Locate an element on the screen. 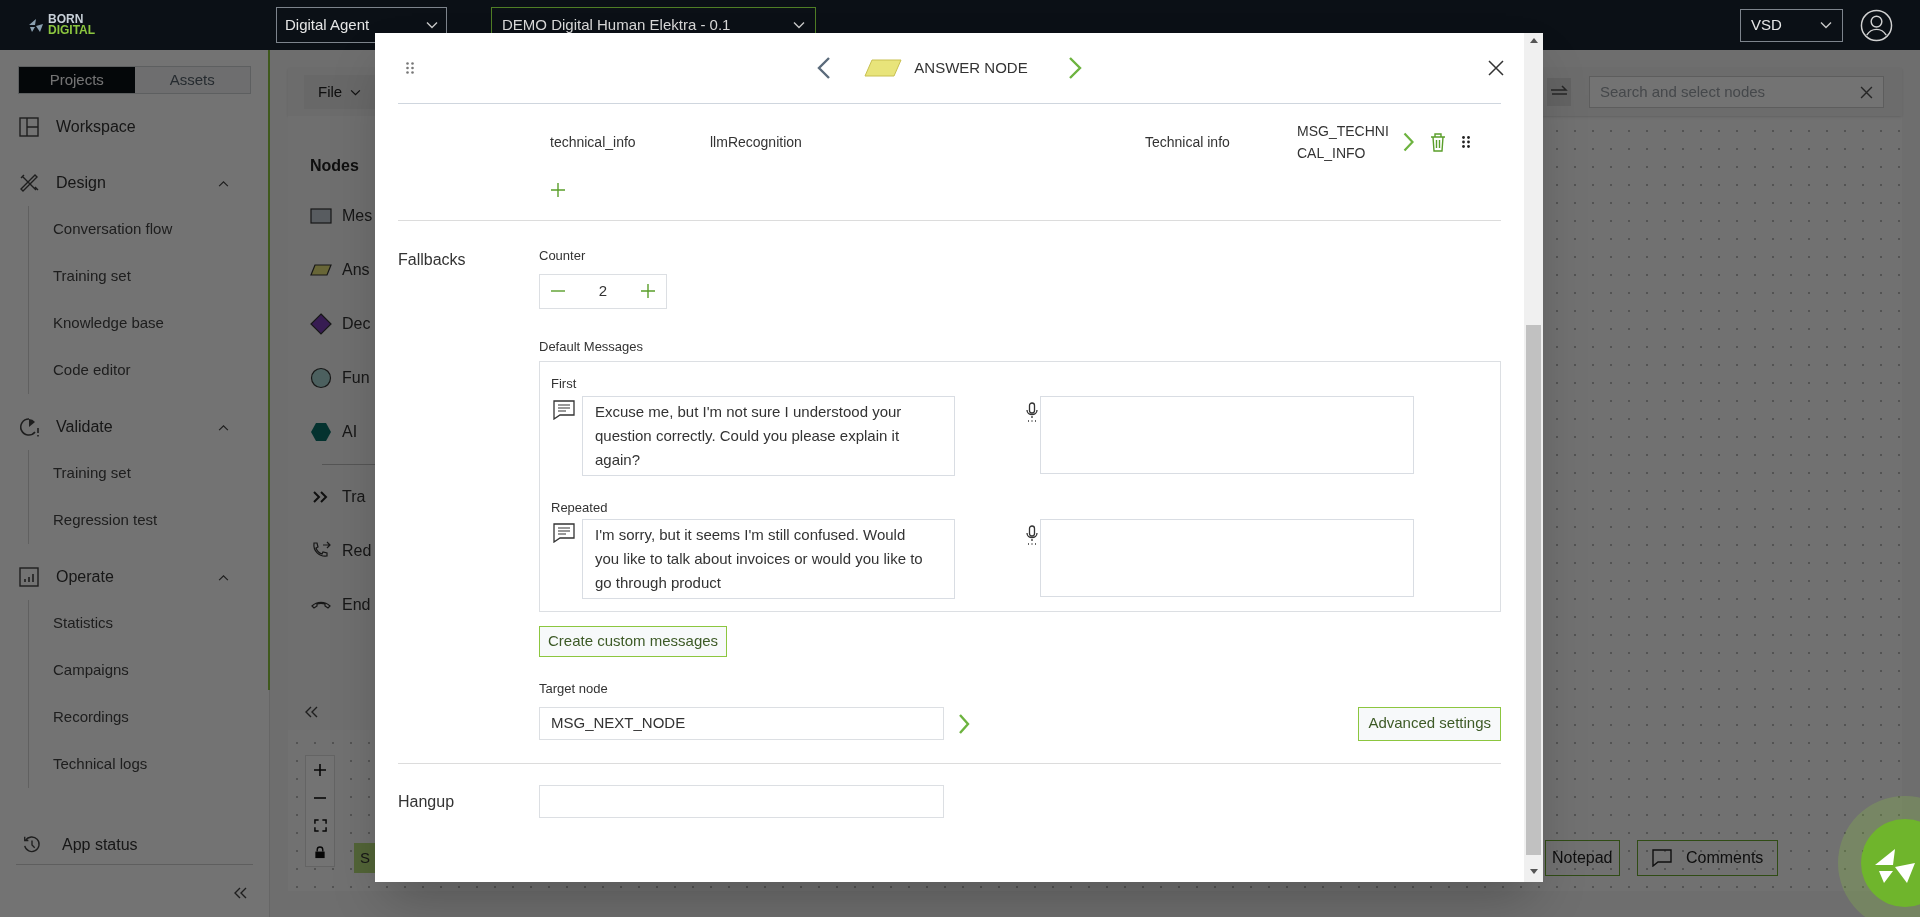 This screenshot has width=1920, height=917. notepad-button: Notepad is located at coordinates (1582, 858).